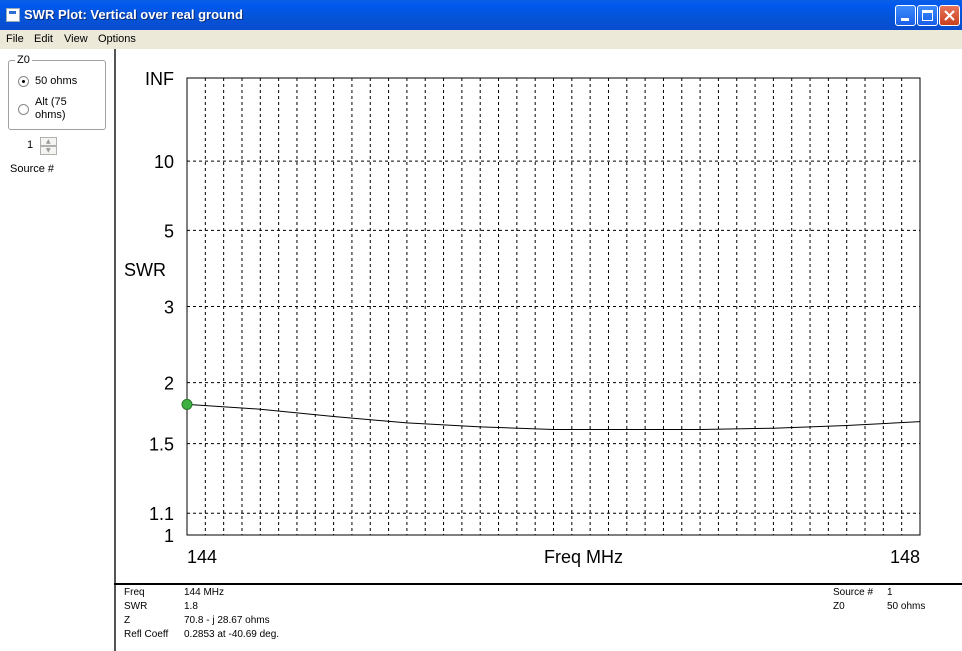  Describe the element at coordinates (905, 557) in the screenshot. I see `x-tick-label-end: 148` at that location.